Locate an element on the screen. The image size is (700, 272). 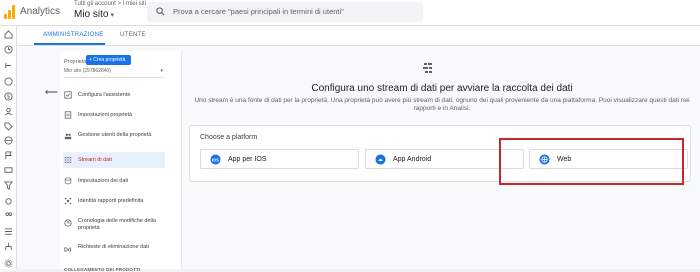
home-icon is located at coordinates (8, 34).